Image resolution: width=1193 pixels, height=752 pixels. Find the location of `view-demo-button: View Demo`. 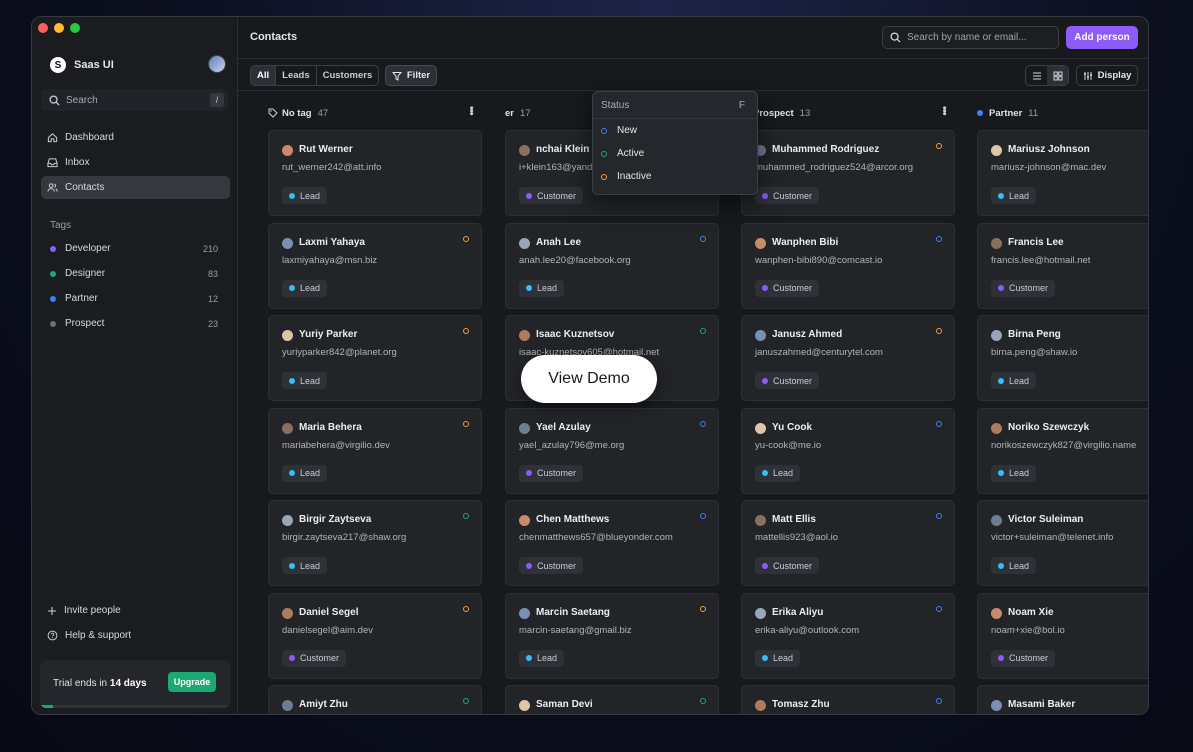

view-demo-button: View Demo is located at coordinates (589, 379).